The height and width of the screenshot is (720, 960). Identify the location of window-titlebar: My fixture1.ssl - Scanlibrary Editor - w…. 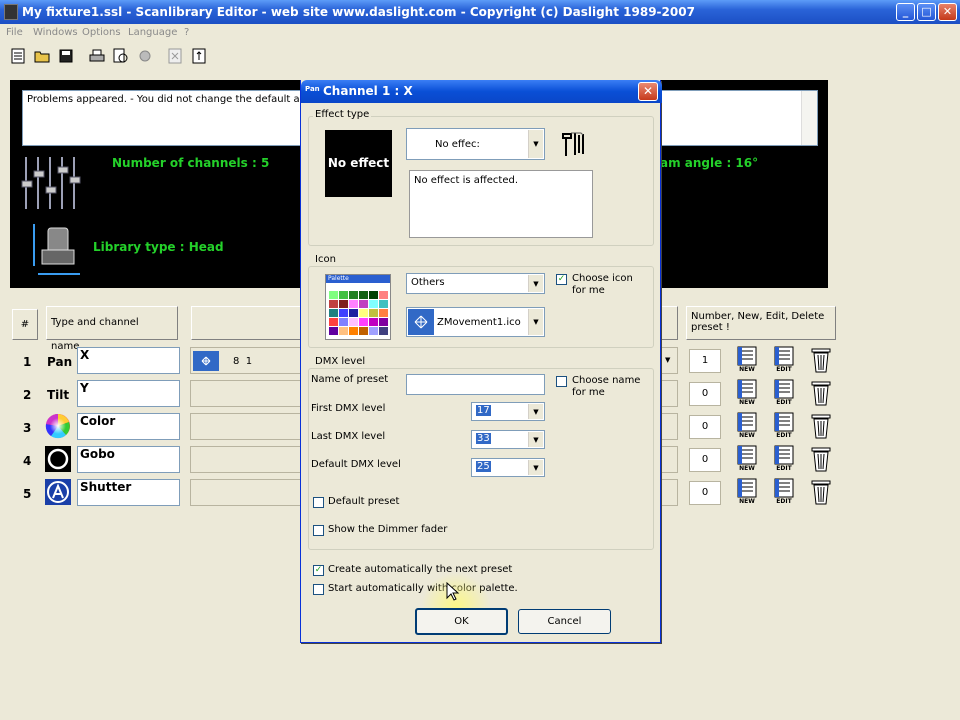
(480, 12).